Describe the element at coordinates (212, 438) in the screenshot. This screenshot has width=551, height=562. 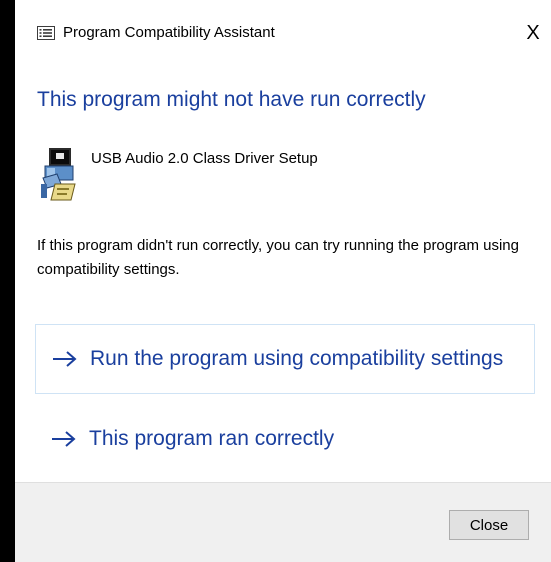
I see `option-label: This program ran correctly` at that location.